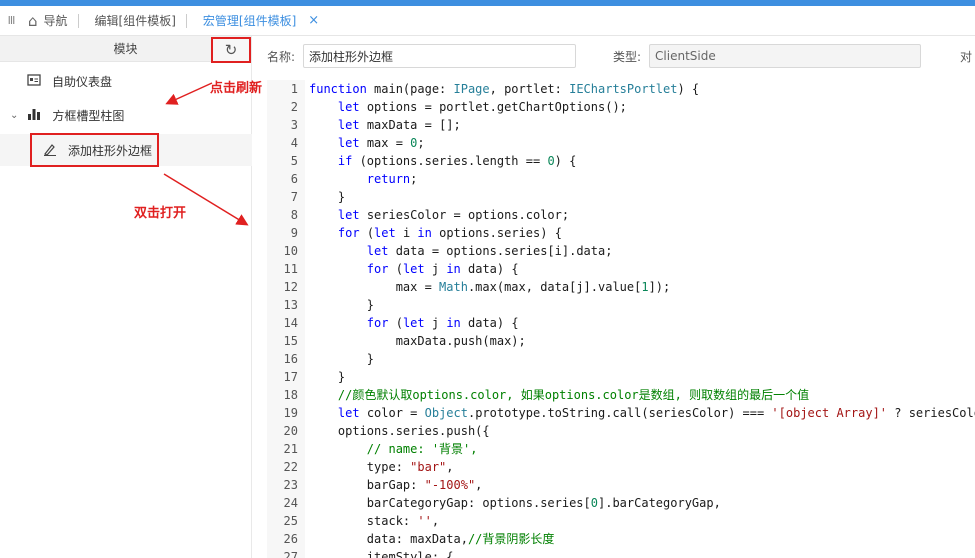  I want to click on code-line: 26 data: maxData,//背景阴影长度, so click(621, 539).